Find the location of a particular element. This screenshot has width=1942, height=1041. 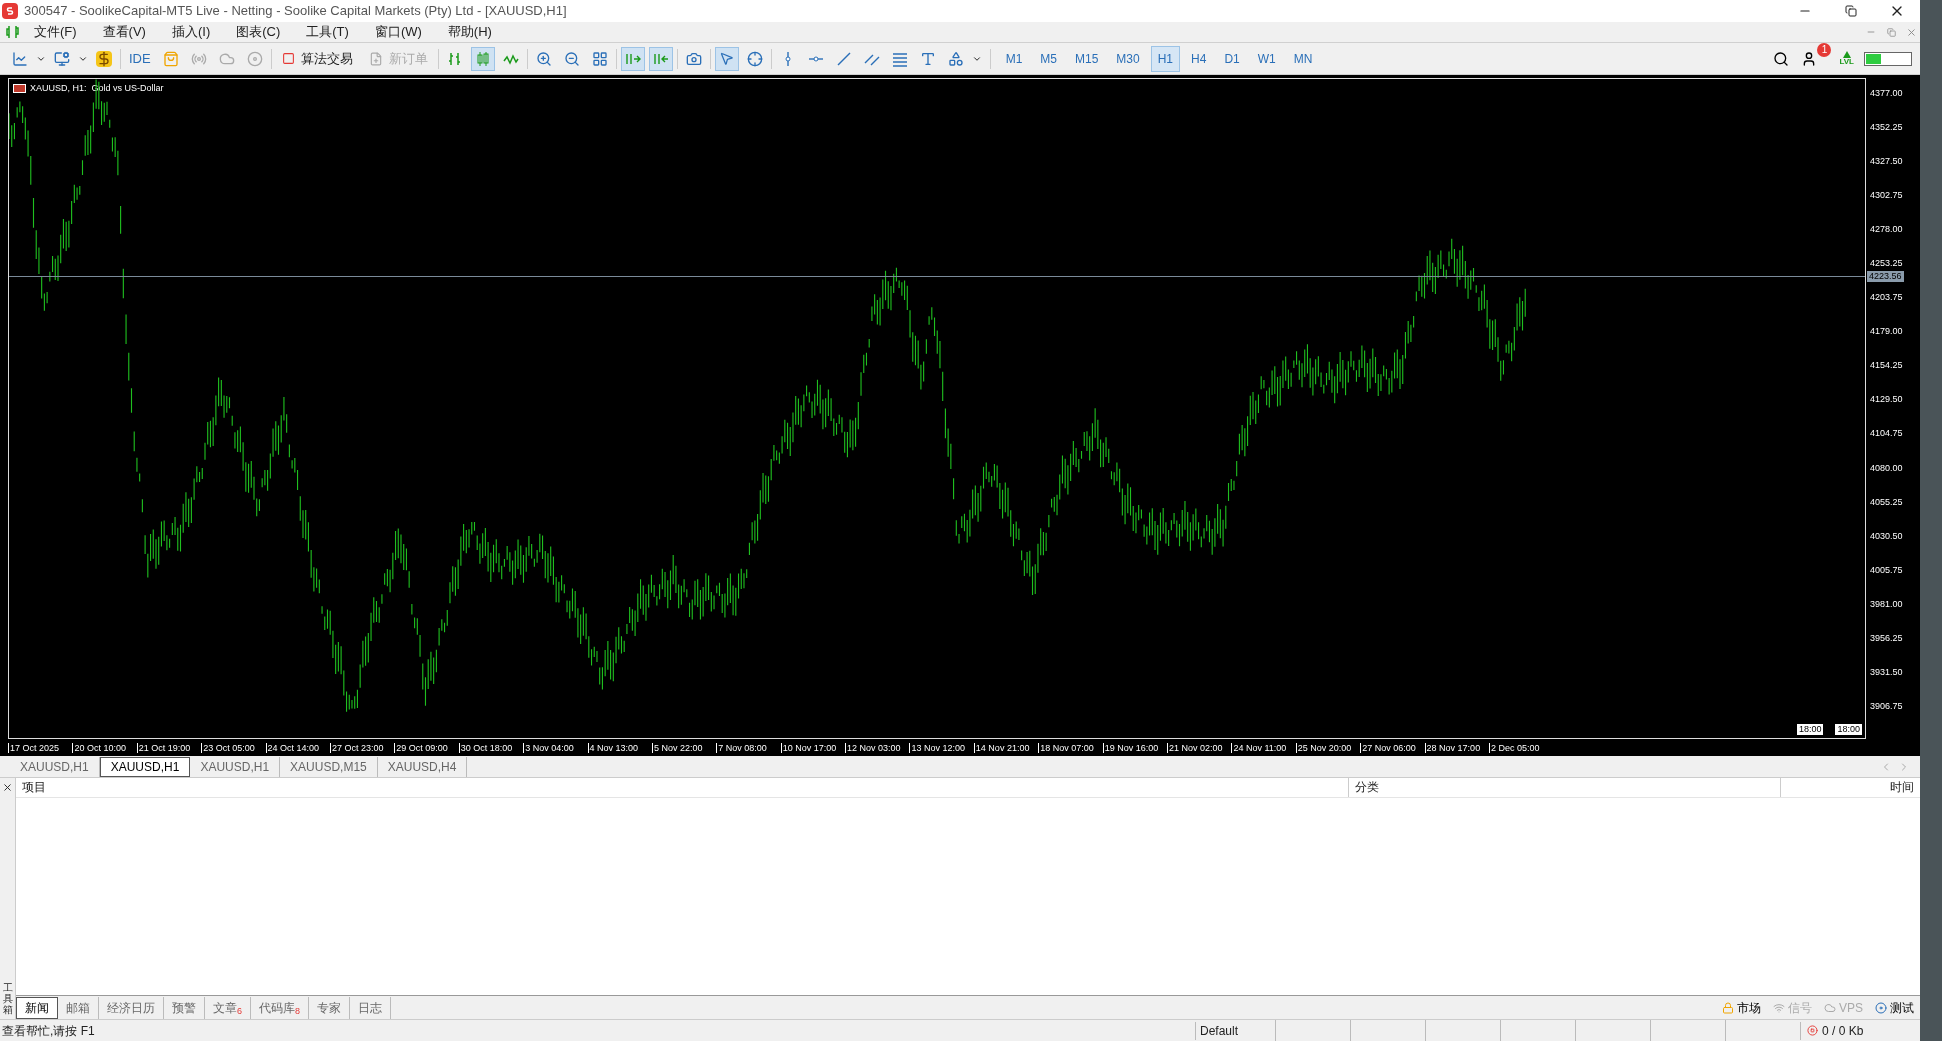

cursor-icon is located at coordinates (726, 58).